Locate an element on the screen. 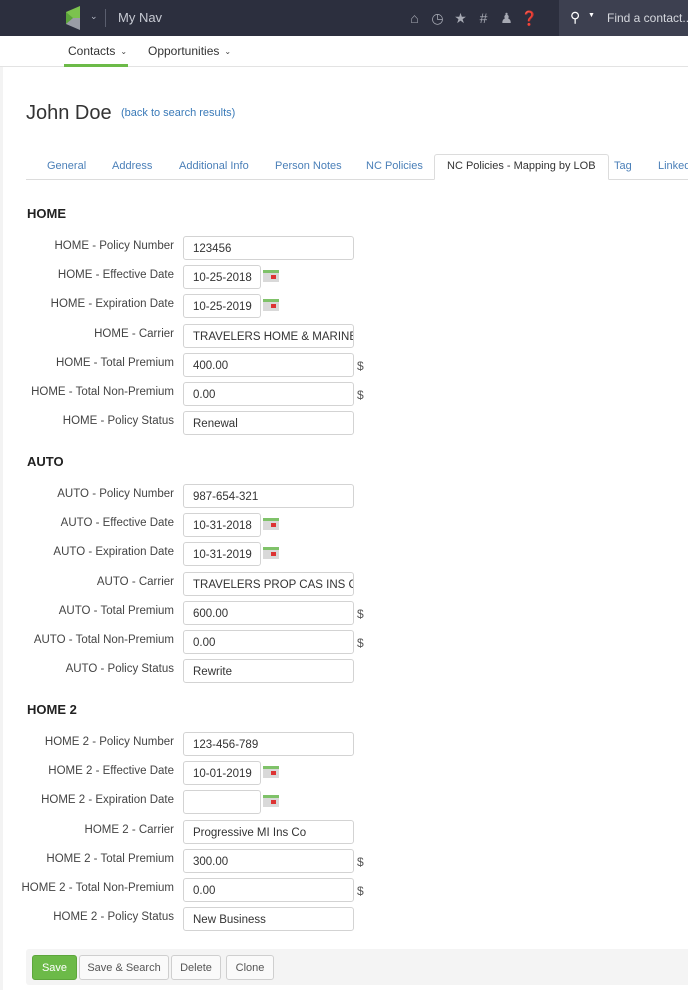 The image size is (688, 990). help-icon: ❓ is located at coordinates (529, 17).